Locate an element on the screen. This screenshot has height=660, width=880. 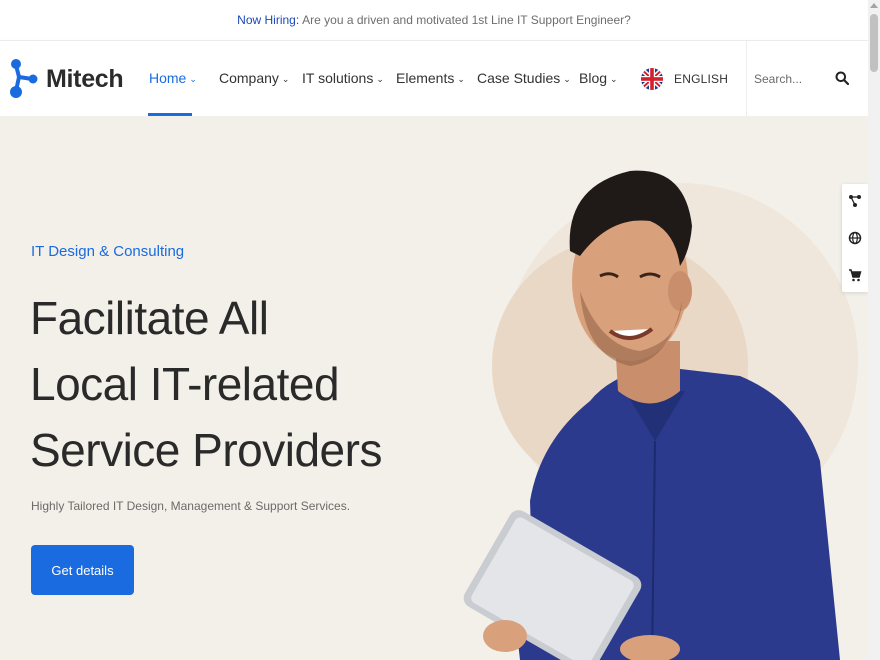
brand-name: Mitech is located at coordinates (85, 78).